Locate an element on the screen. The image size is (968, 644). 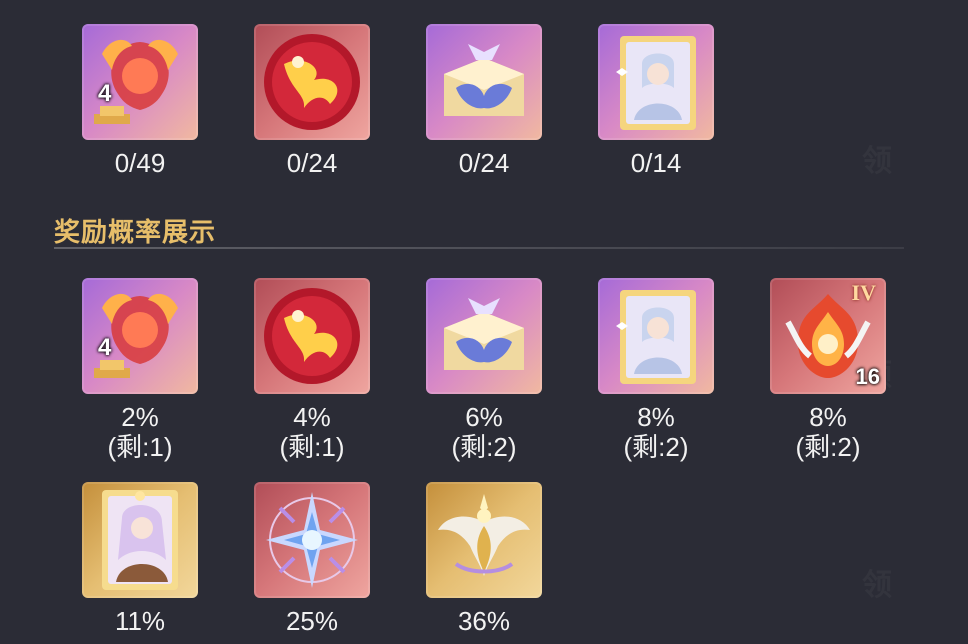
progress-count: 0/49 is located at coordinates (140, 163).